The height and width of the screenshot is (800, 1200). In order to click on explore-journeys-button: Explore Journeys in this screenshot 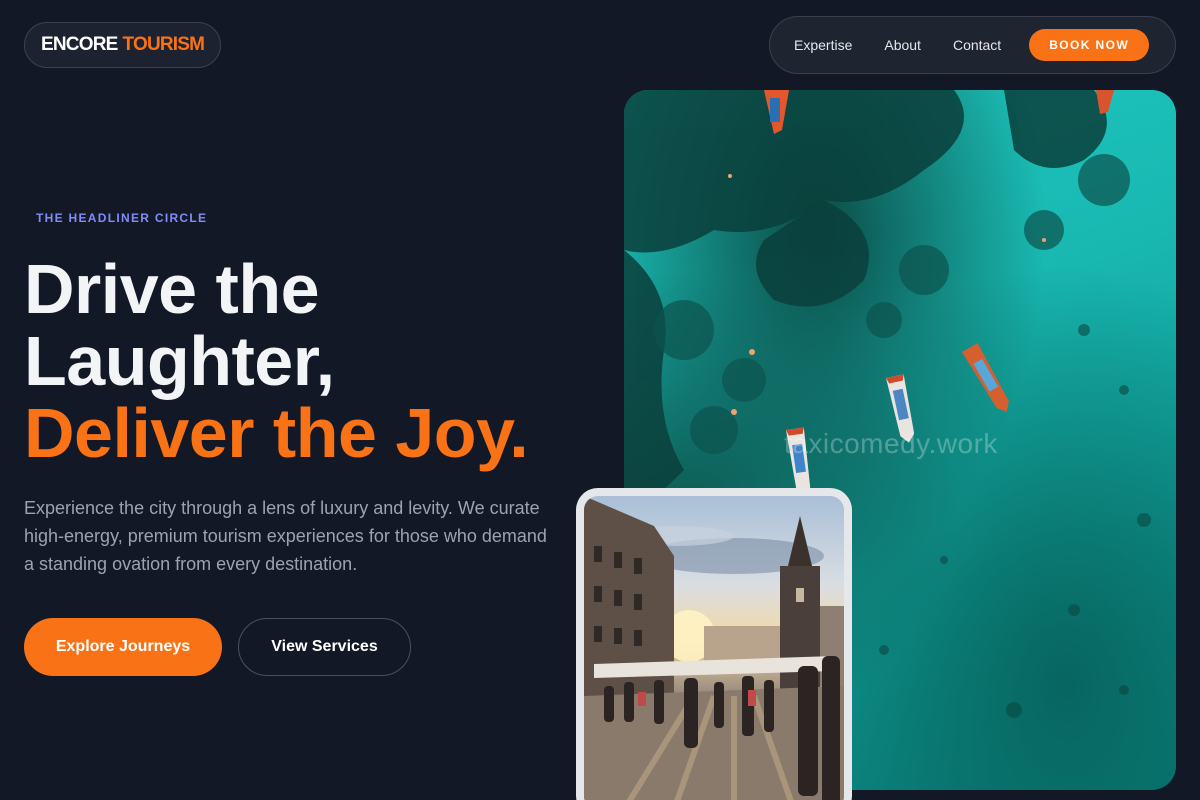, I will do `click(123, 647)`.